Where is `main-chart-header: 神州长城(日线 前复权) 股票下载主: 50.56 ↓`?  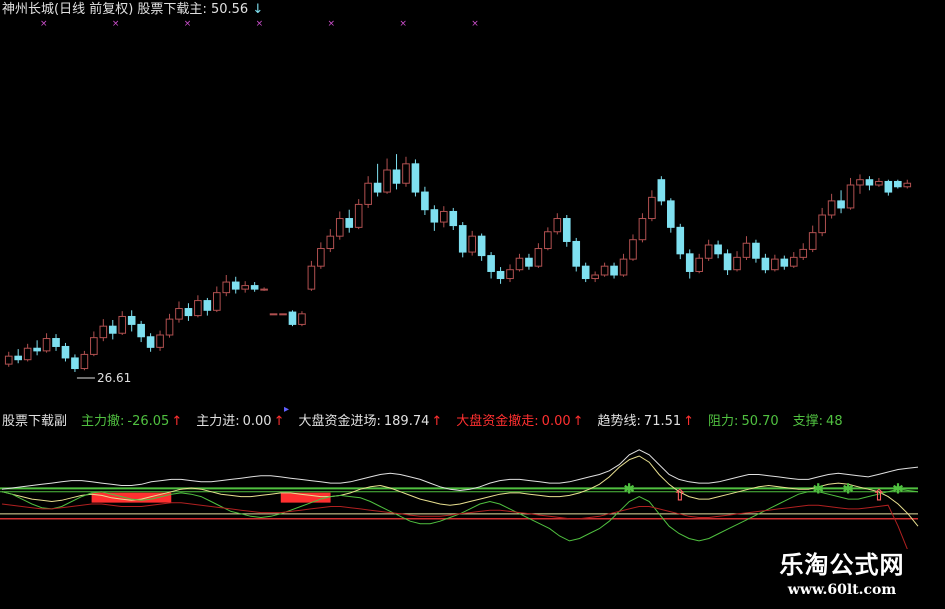
main-chart-header: 神州长城(日线 前复权) 股票下载主: 50.56 ↓ is located at coordinates (132, 10).